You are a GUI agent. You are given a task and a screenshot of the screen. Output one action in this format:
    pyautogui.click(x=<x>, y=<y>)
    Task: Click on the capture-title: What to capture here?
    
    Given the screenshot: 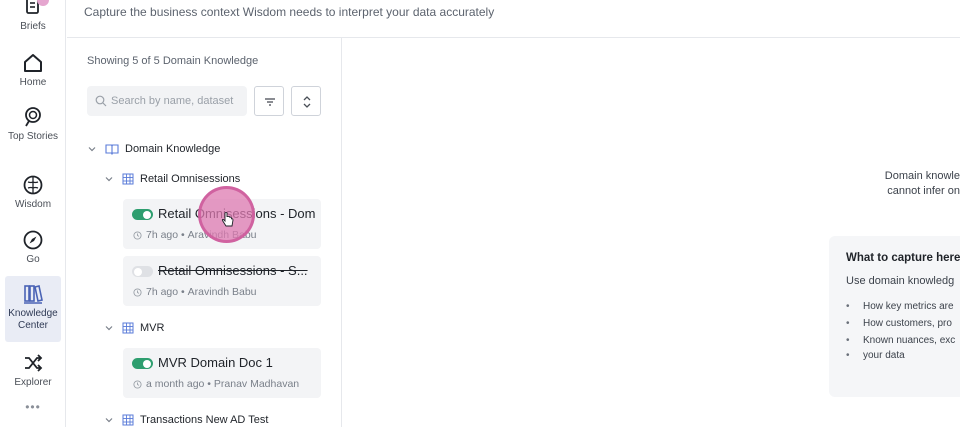 What is the action you would take?
    pyautogui.click(x=903, y=258)
    